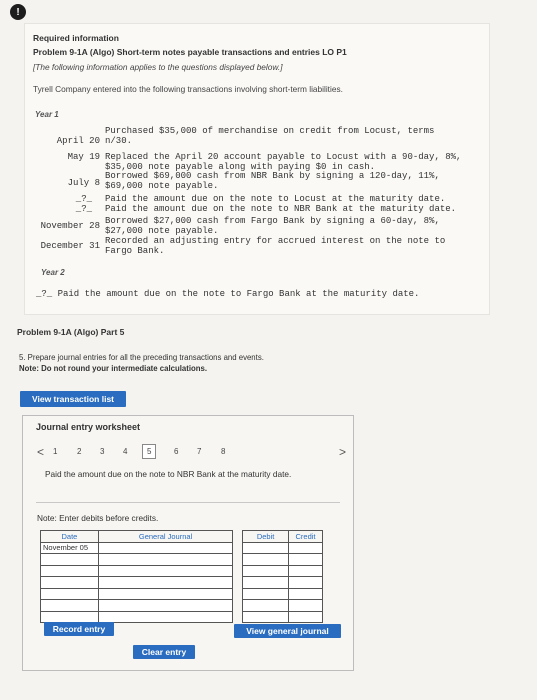  Describe the element at coordinates (69, 536) in the screenshot. I see `date-header: Date` at that location.